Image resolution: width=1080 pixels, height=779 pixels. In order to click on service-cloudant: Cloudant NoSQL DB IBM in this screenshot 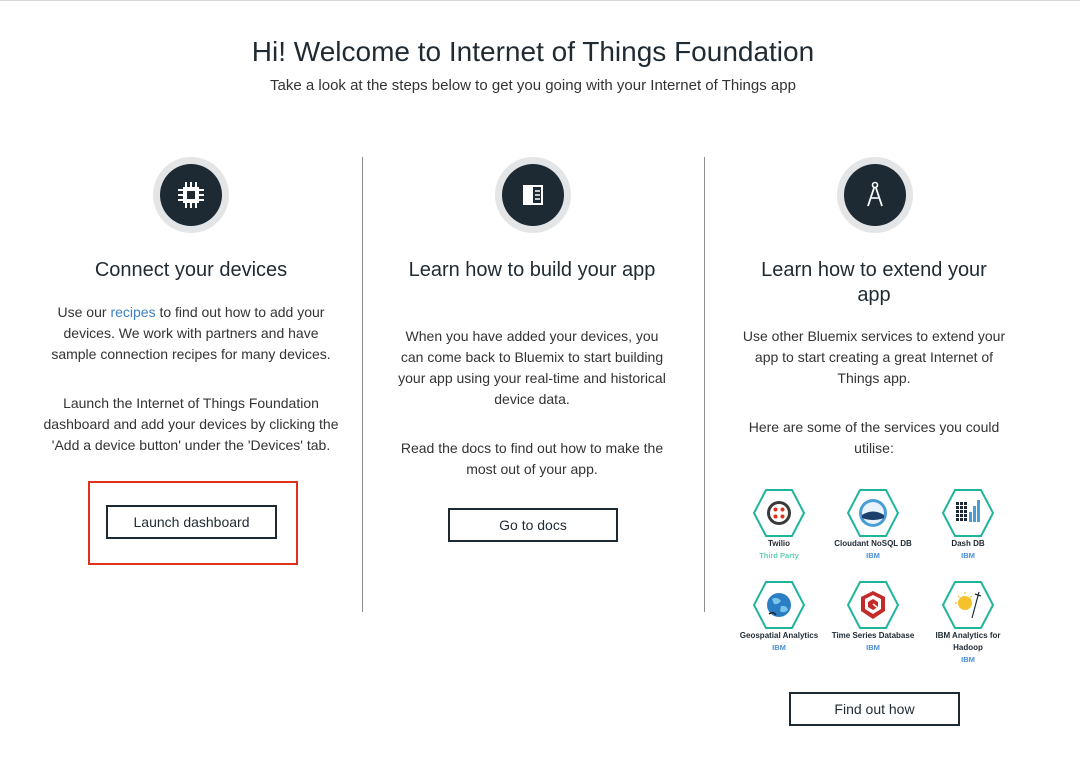, I will do `click(873, 524)`.